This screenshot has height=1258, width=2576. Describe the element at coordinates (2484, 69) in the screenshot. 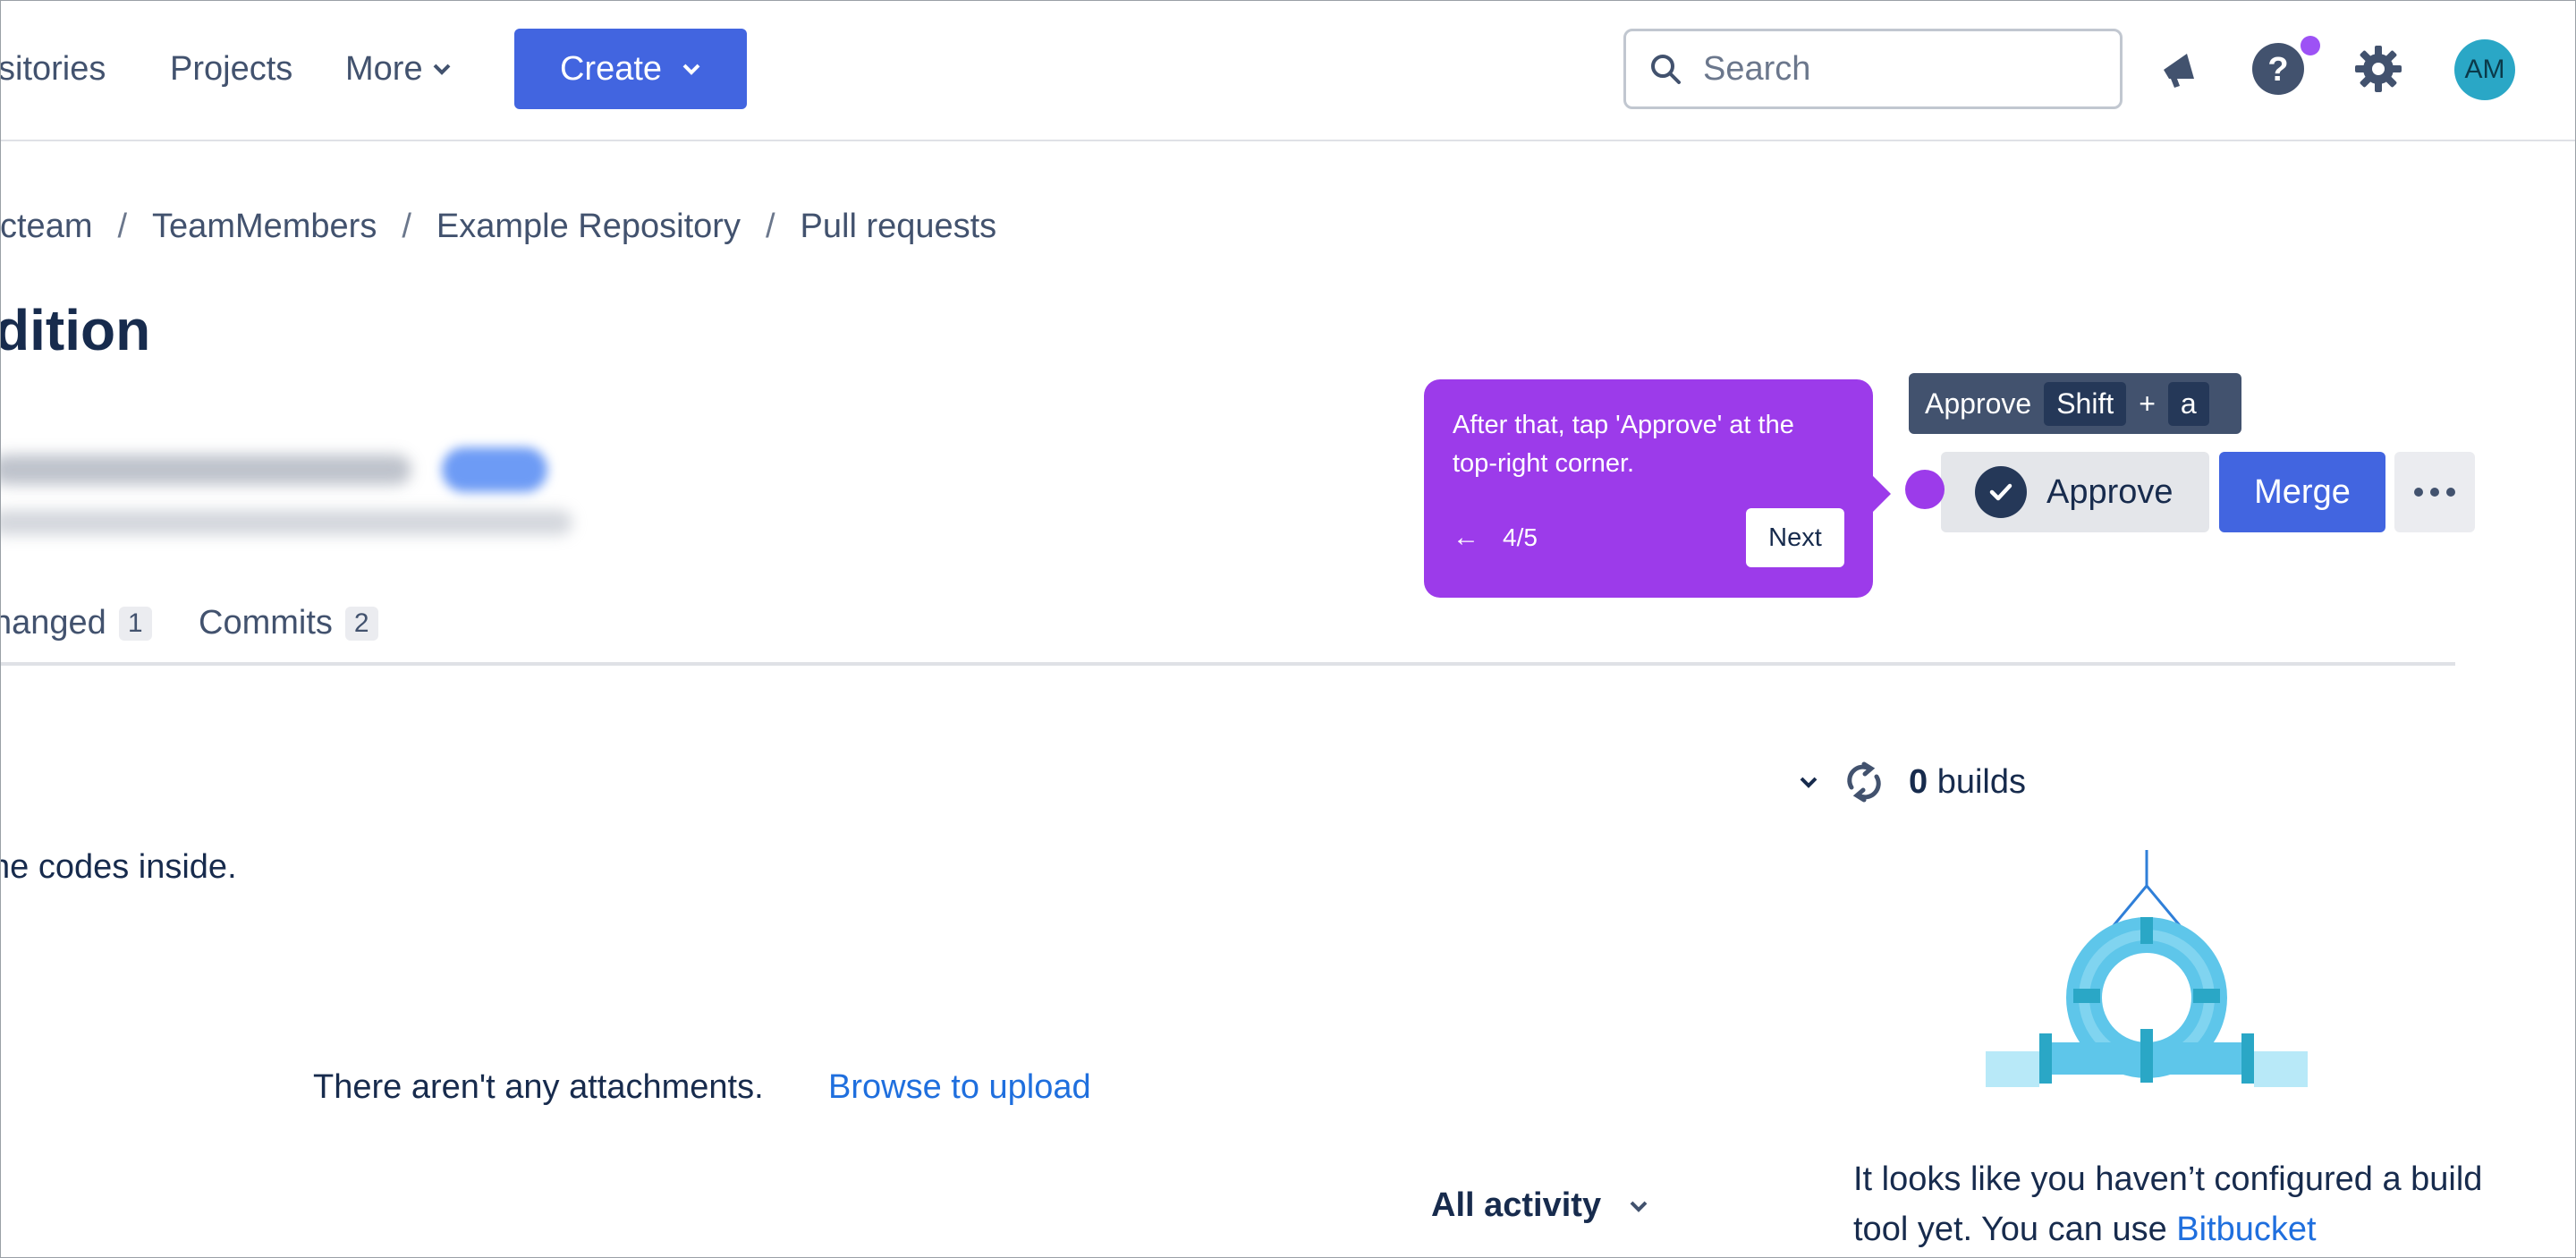

I see `user-avatar: AM` at that location.